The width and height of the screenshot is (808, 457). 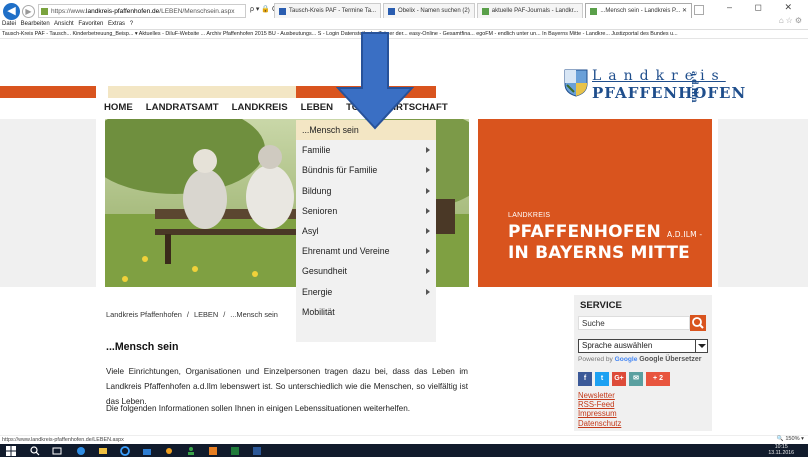 I want to click on facebook-icon: f, so click(x=585, y=379).